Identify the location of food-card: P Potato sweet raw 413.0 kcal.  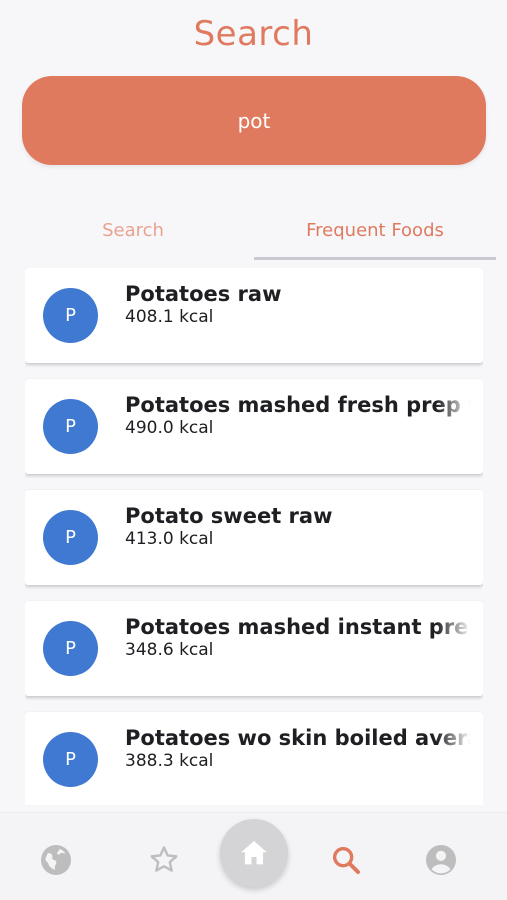
(254, 537).